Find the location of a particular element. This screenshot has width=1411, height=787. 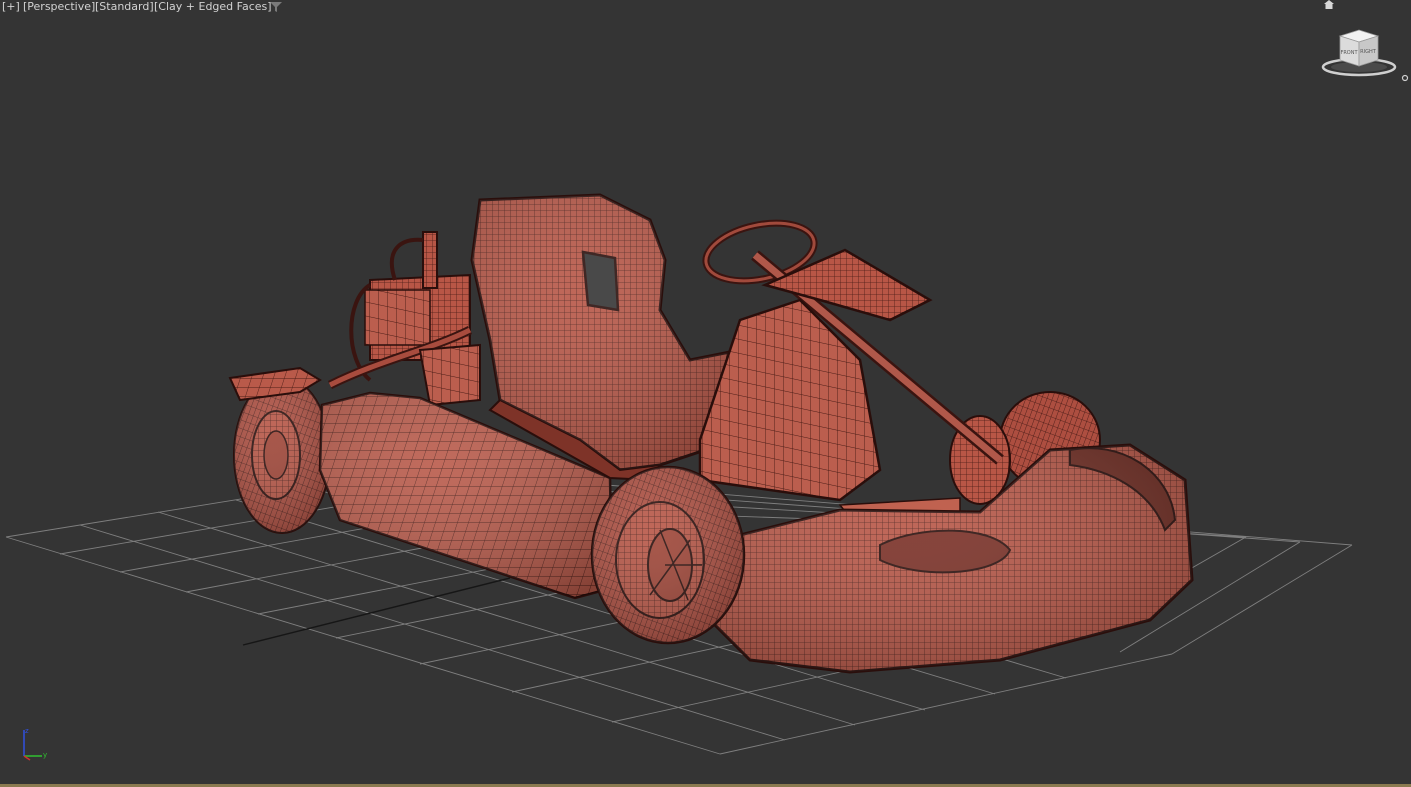

axis-tripod-icon: z y is located at coordinates (35, 744).